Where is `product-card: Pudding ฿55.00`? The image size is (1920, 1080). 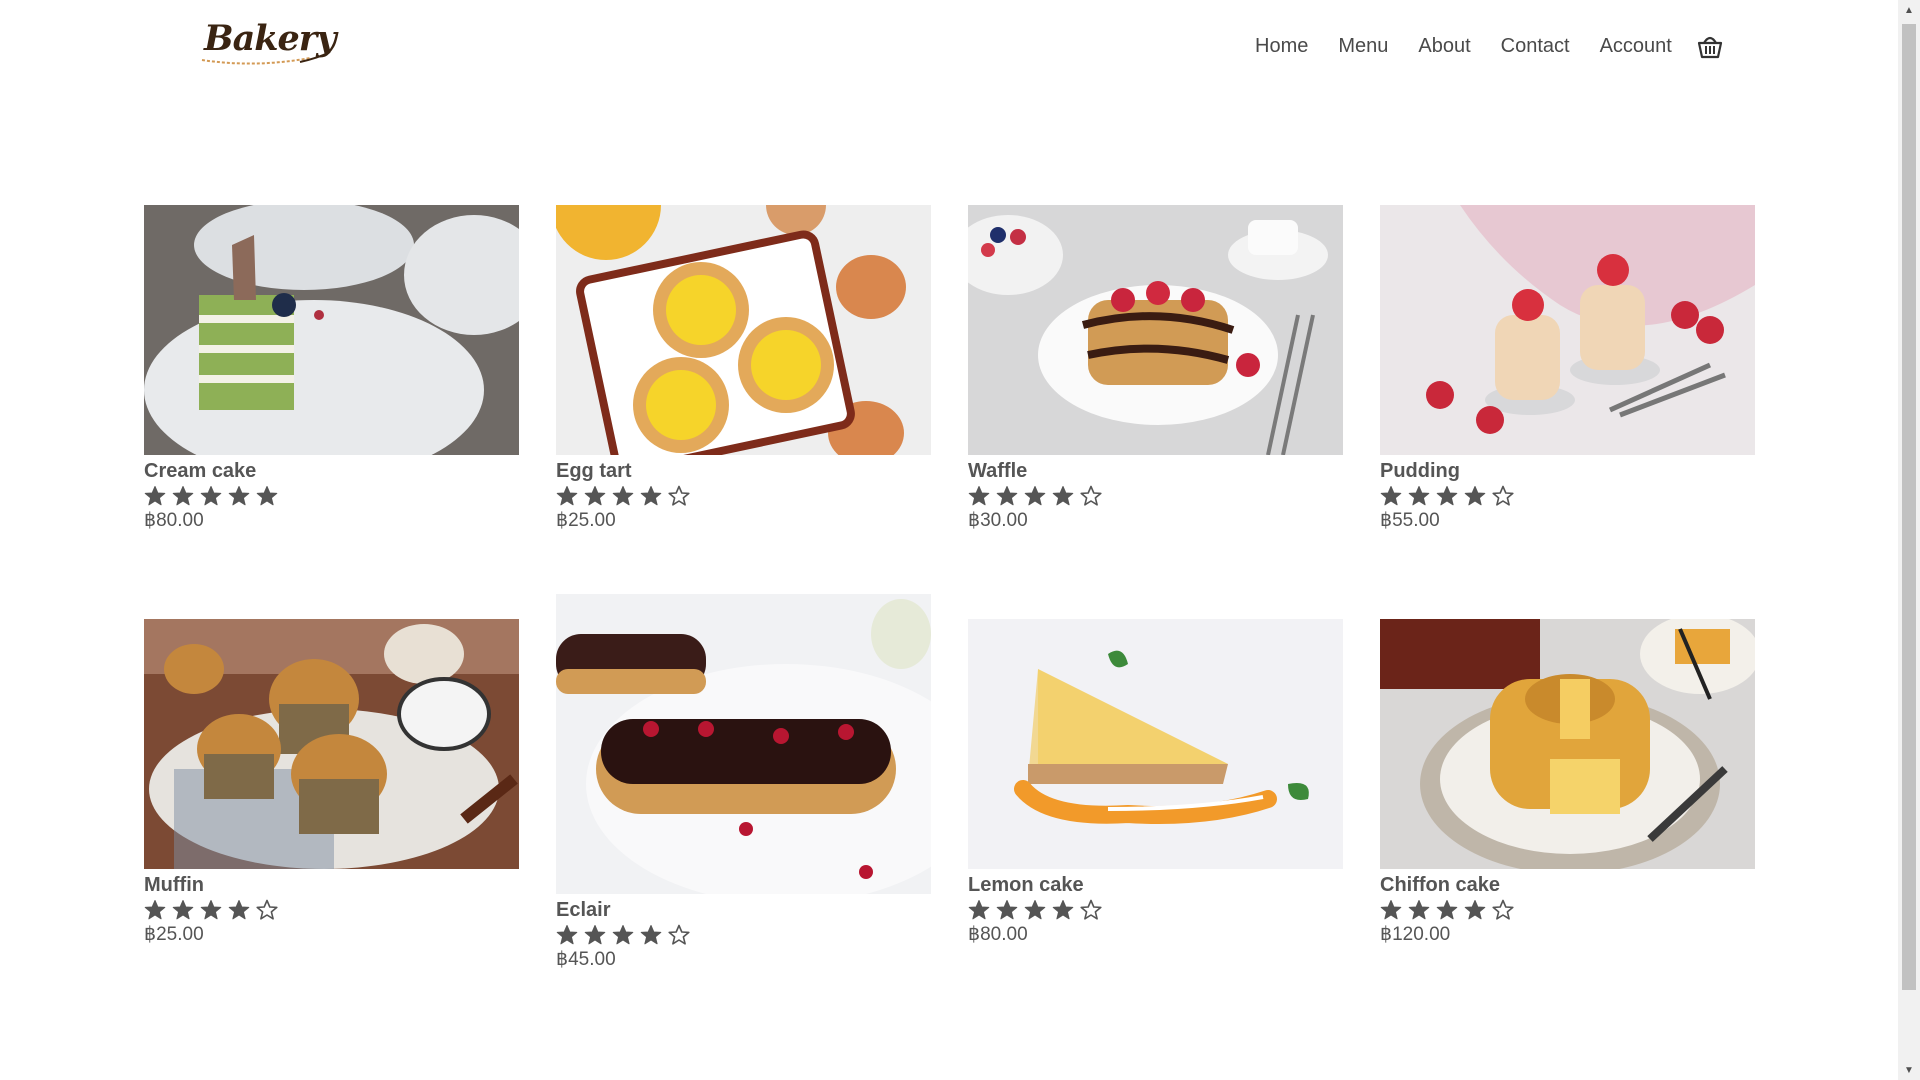 product-card: Pudding ฿55.00 is located at coordinates (1567, 369).